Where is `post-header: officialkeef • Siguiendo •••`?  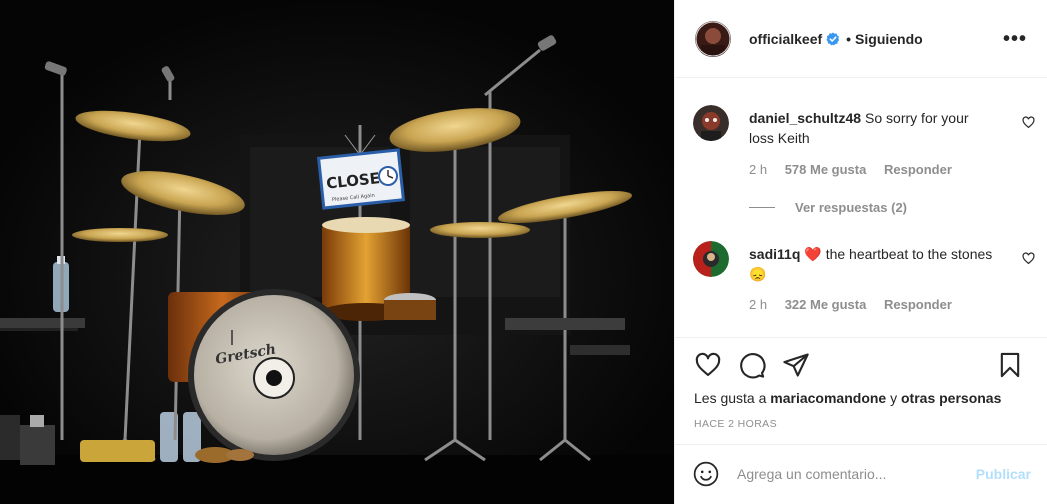
post-header: officialkeef • Siguiendo ••• is located at coordinates (861, 39).